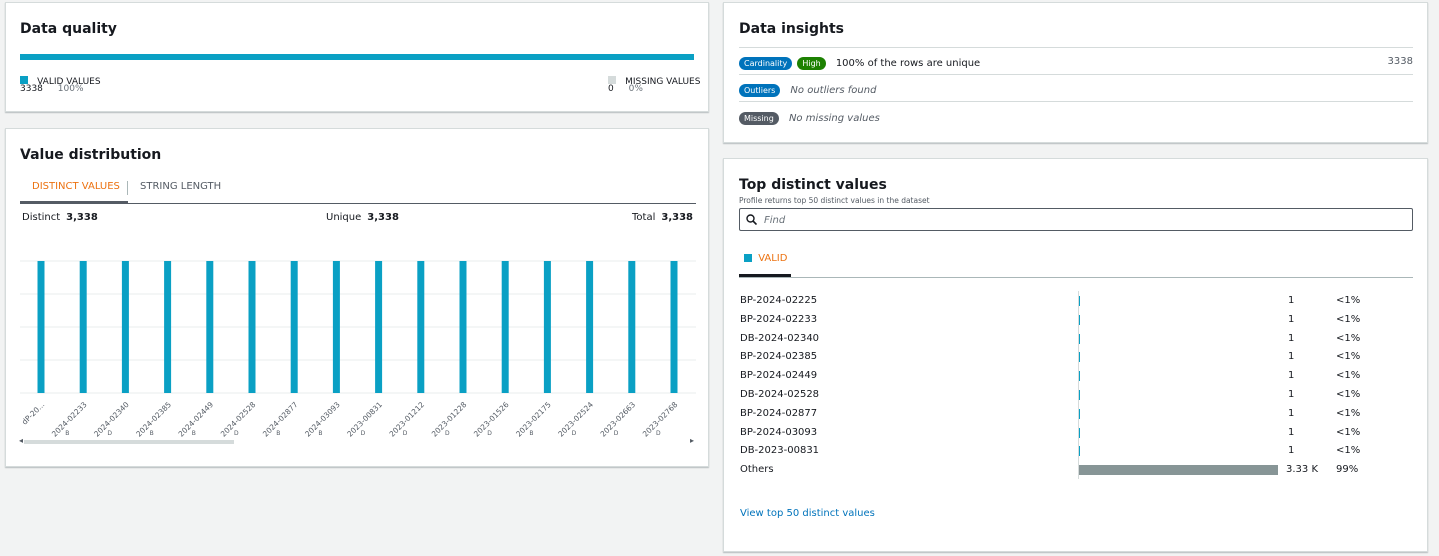 The image size is (1439, 556). I want to click on distinct-value-row: BP-2024-02225 1 <1%, so click(1060, 302).